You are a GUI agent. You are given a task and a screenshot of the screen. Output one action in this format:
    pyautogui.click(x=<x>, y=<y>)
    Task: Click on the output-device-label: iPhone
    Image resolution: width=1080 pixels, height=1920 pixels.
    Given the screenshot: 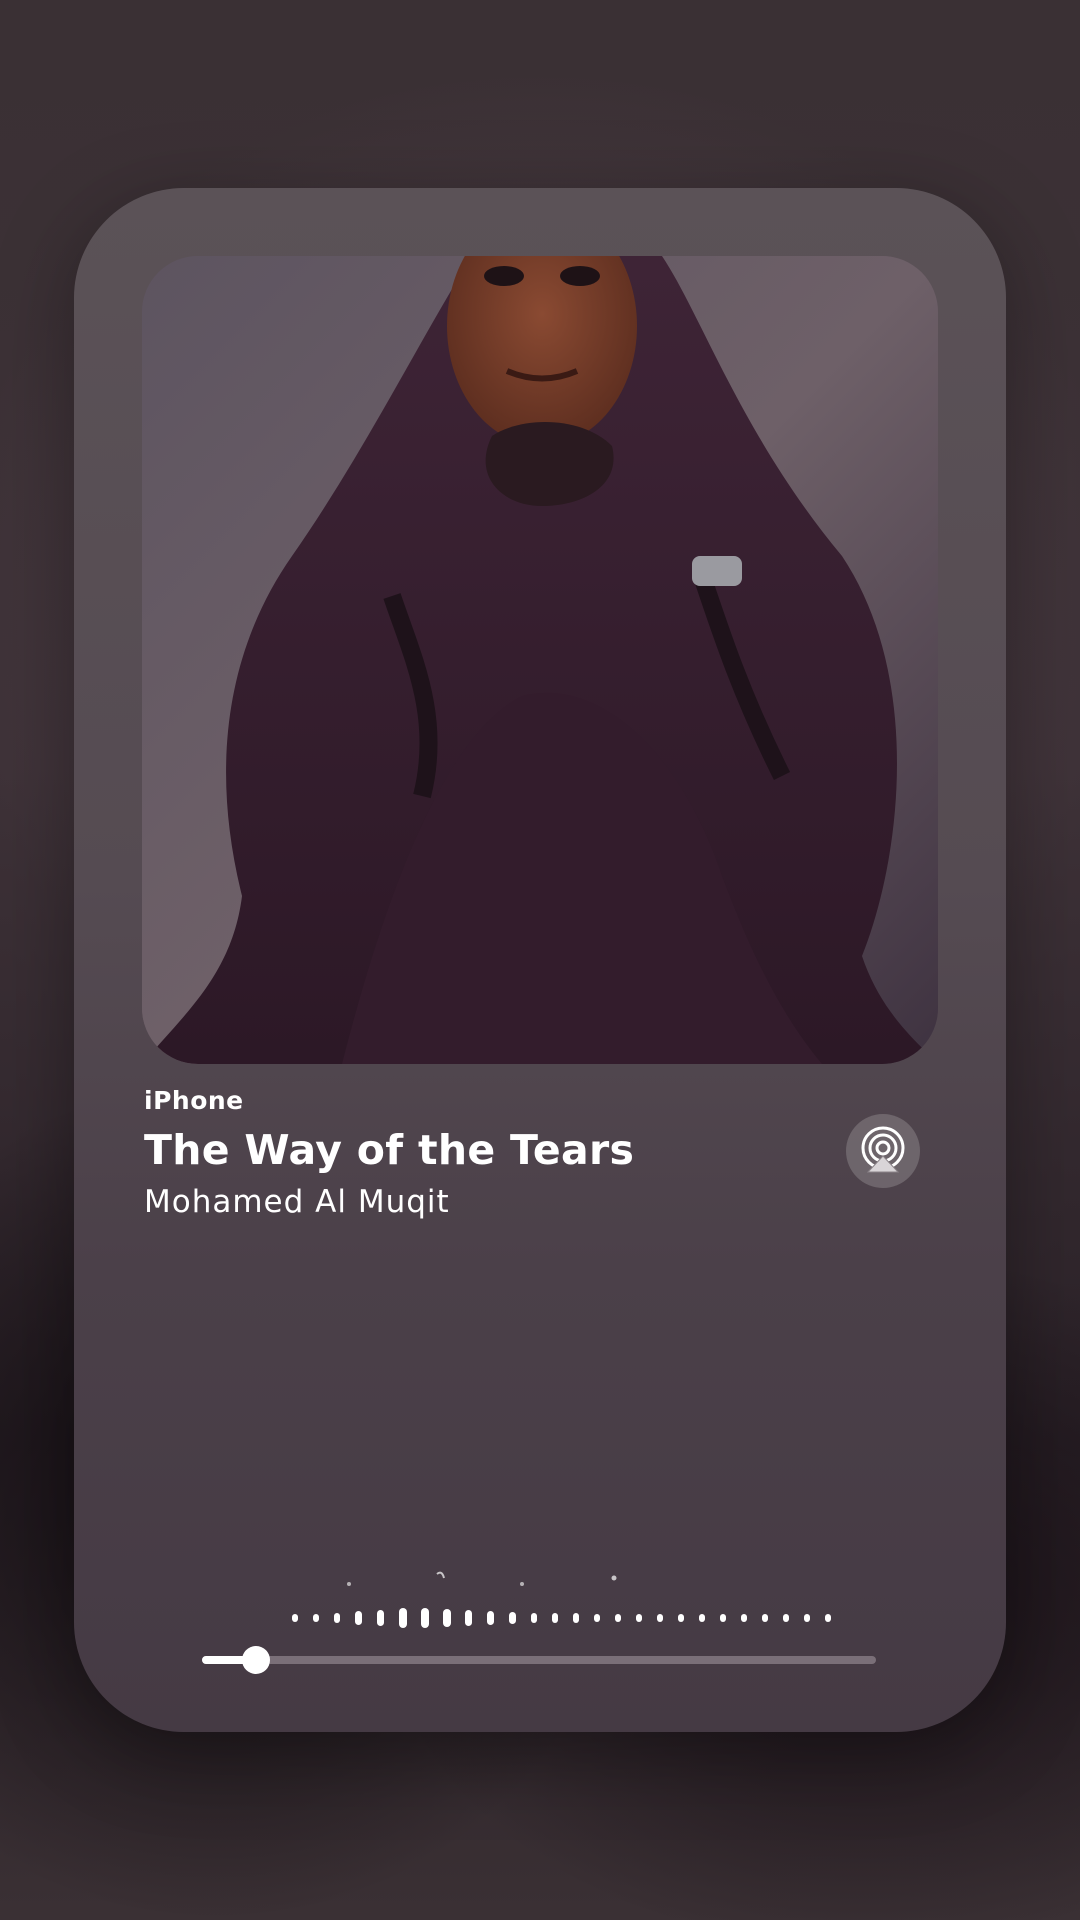 What is the action you would take?
    pyautogui.click(x=194, y=1100)
    